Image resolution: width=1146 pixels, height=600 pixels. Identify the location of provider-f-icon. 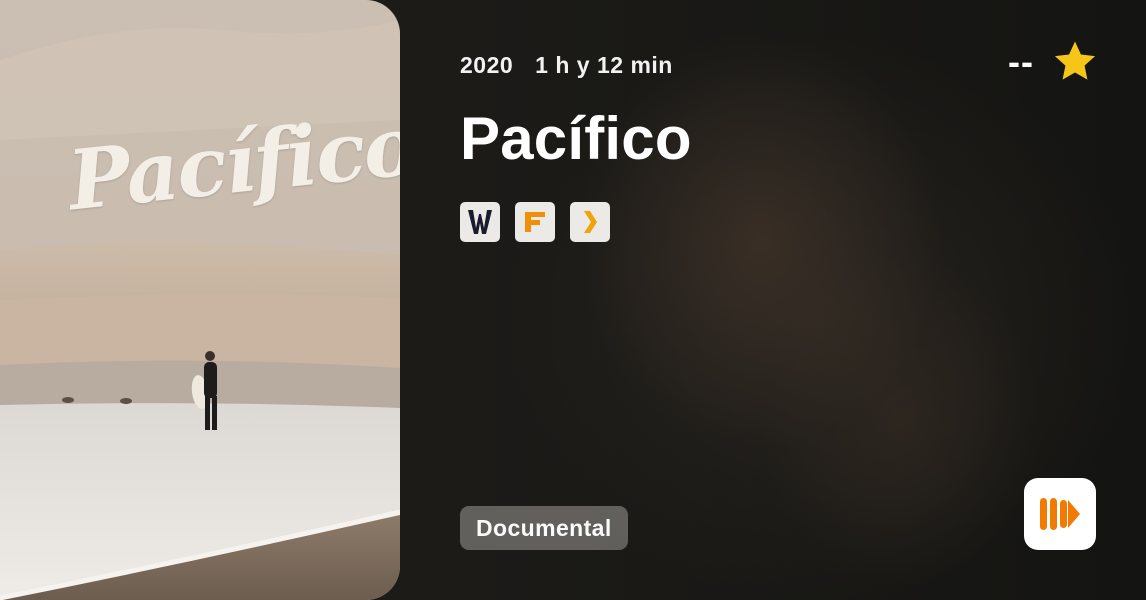
(535, 222).